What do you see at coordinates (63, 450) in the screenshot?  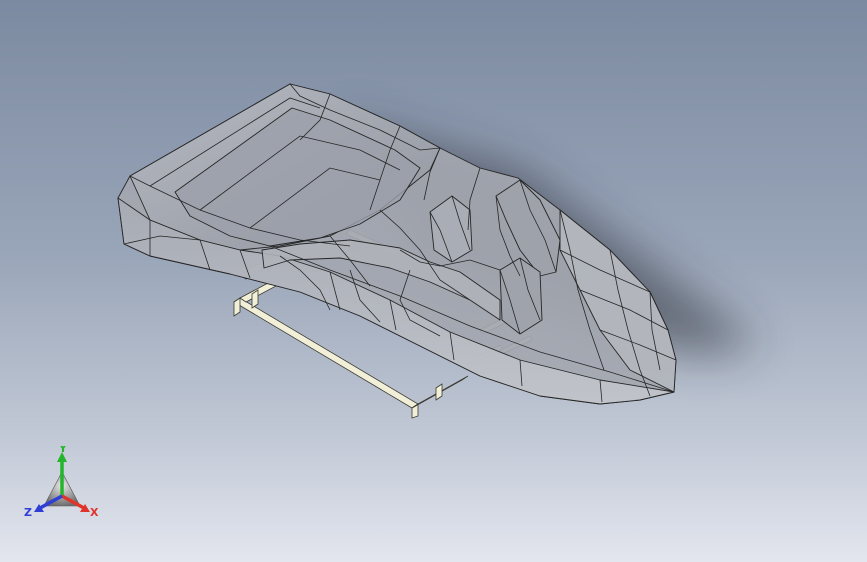 I see `y-axis-label: Y` at bounding box center [63, 450].